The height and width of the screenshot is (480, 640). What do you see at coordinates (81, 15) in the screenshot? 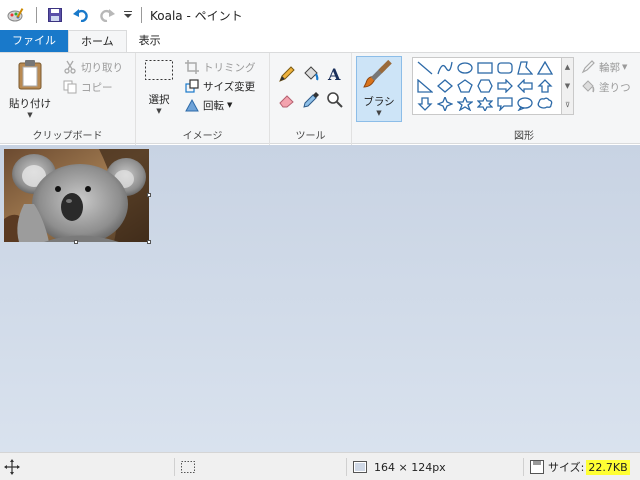
I see `undo-icon` at bounding box center [81, 15].